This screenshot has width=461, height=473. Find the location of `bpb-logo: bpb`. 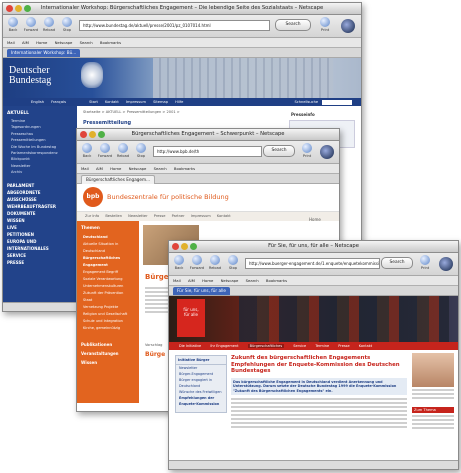

bpb-logo: bpb is located at coordinates (93, 197).